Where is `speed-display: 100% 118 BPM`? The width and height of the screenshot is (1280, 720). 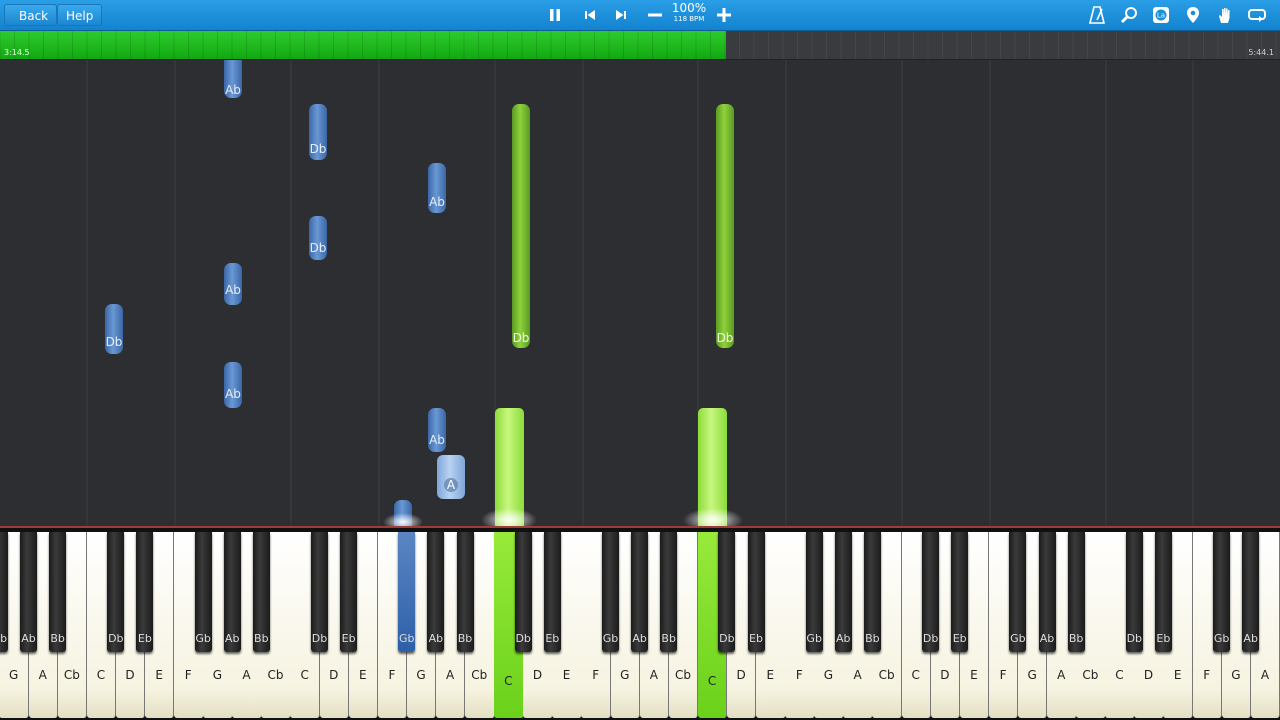
speed-display: 100% 118 BPM is located at coordinates (689, 13).